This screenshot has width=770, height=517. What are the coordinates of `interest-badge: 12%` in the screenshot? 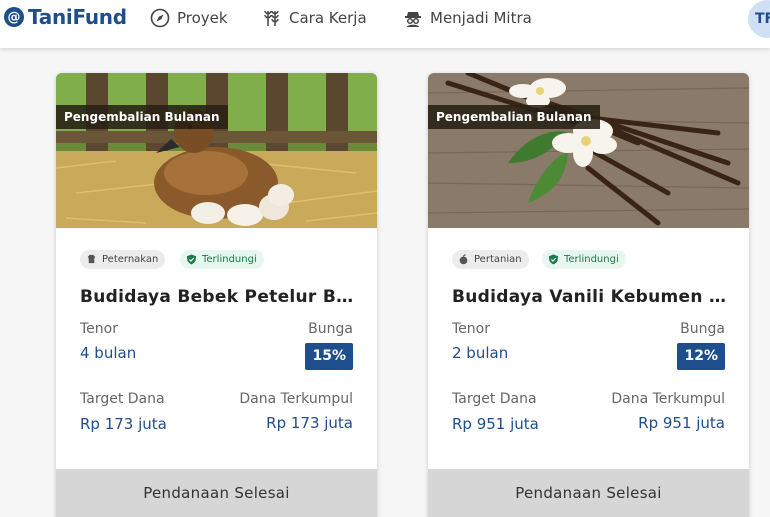 It's located at (701, 356).